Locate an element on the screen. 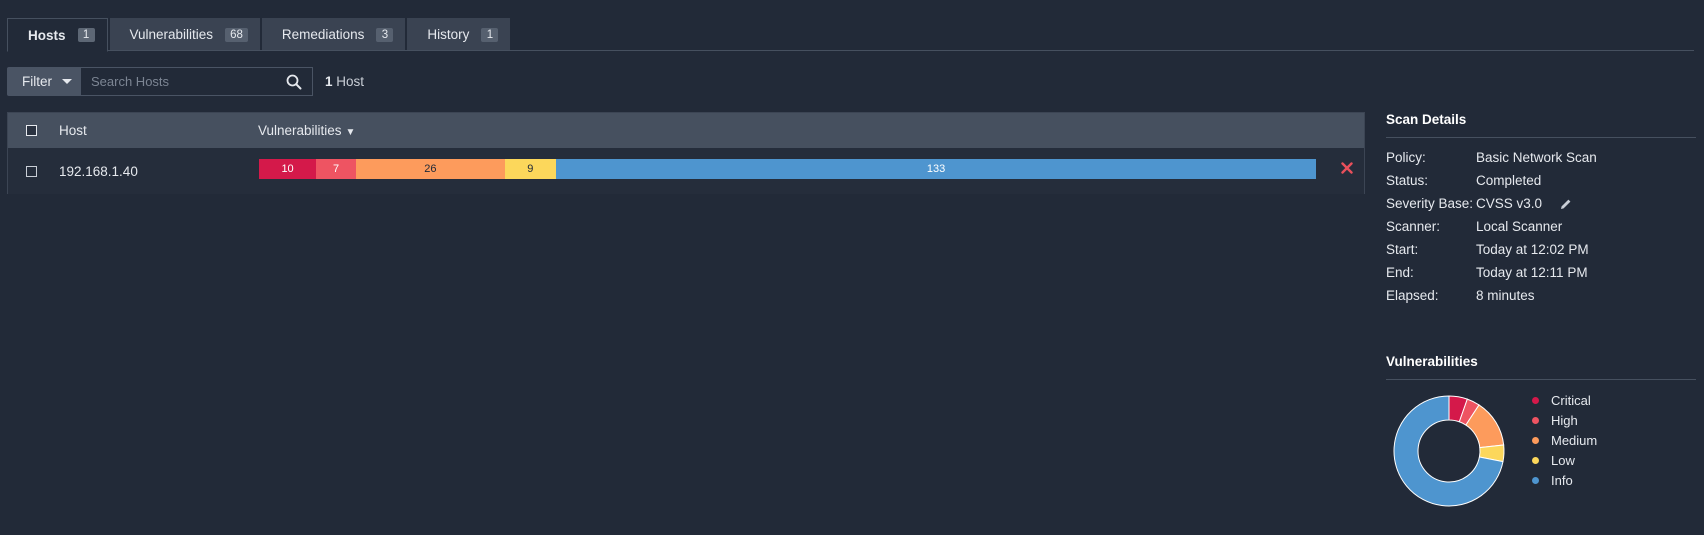  host-ip: 192.168.1.40 is located at coordinates (98, 171).